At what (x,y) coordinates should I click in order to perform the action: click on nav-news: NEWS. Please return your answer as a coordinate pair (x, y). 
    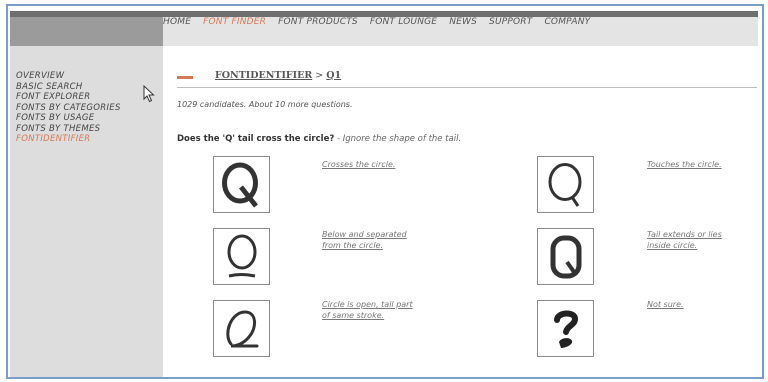
    Looking at the image, I should click on (463, 22).